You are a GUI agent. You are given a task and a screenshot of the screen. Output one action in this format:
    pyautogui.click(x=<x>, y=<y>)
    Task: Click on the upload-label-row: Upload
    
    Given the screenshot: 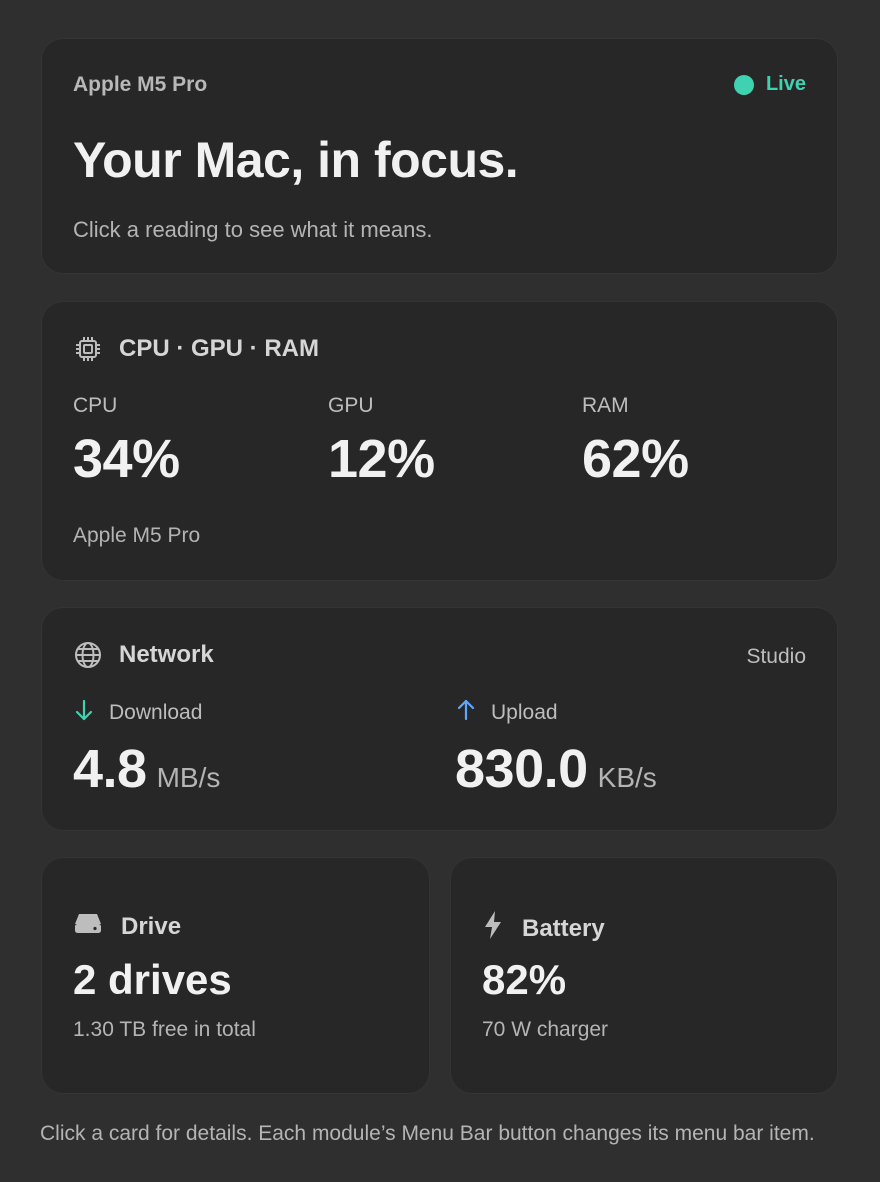 What is the action you would take?
    pyautogui.click(x=556, y=713)
    